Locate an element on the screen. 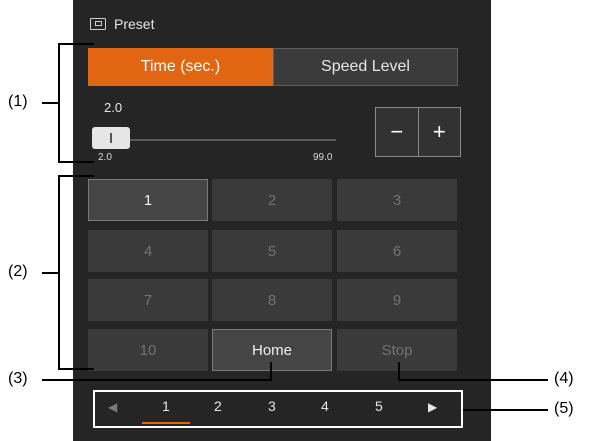 The height and width of the screenshot is (441, 592). preset-button-3: 3 is located at coordinates (397, 200).